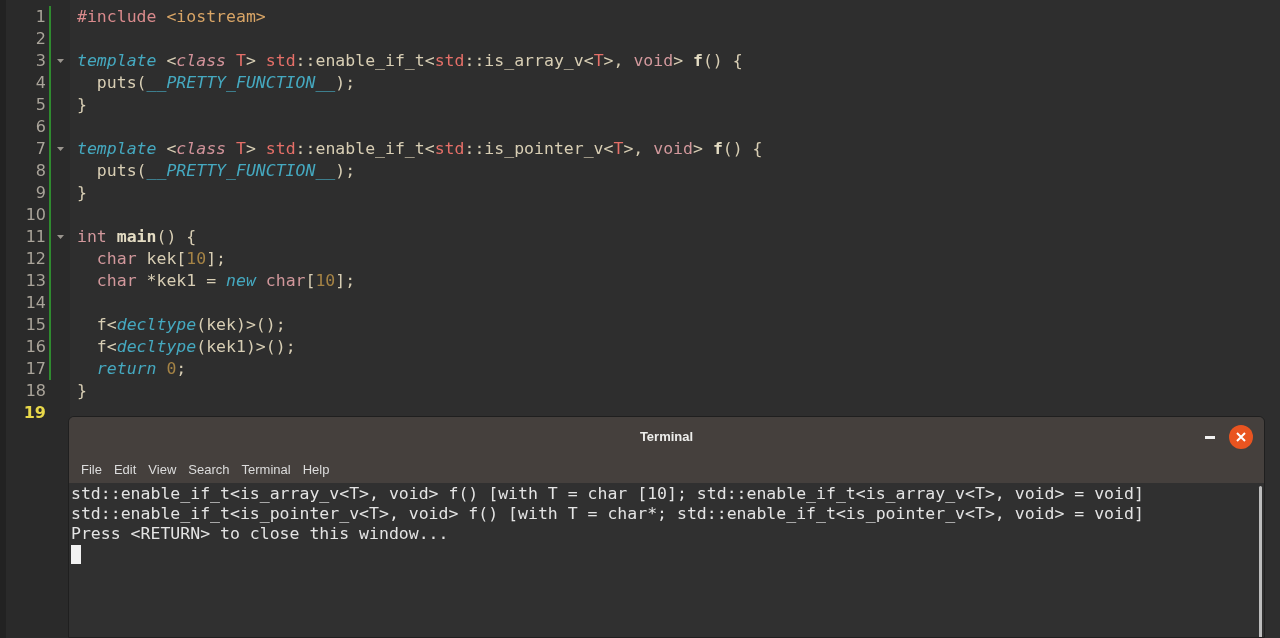  I want to click on menu-item: Search, so click(209, 470).